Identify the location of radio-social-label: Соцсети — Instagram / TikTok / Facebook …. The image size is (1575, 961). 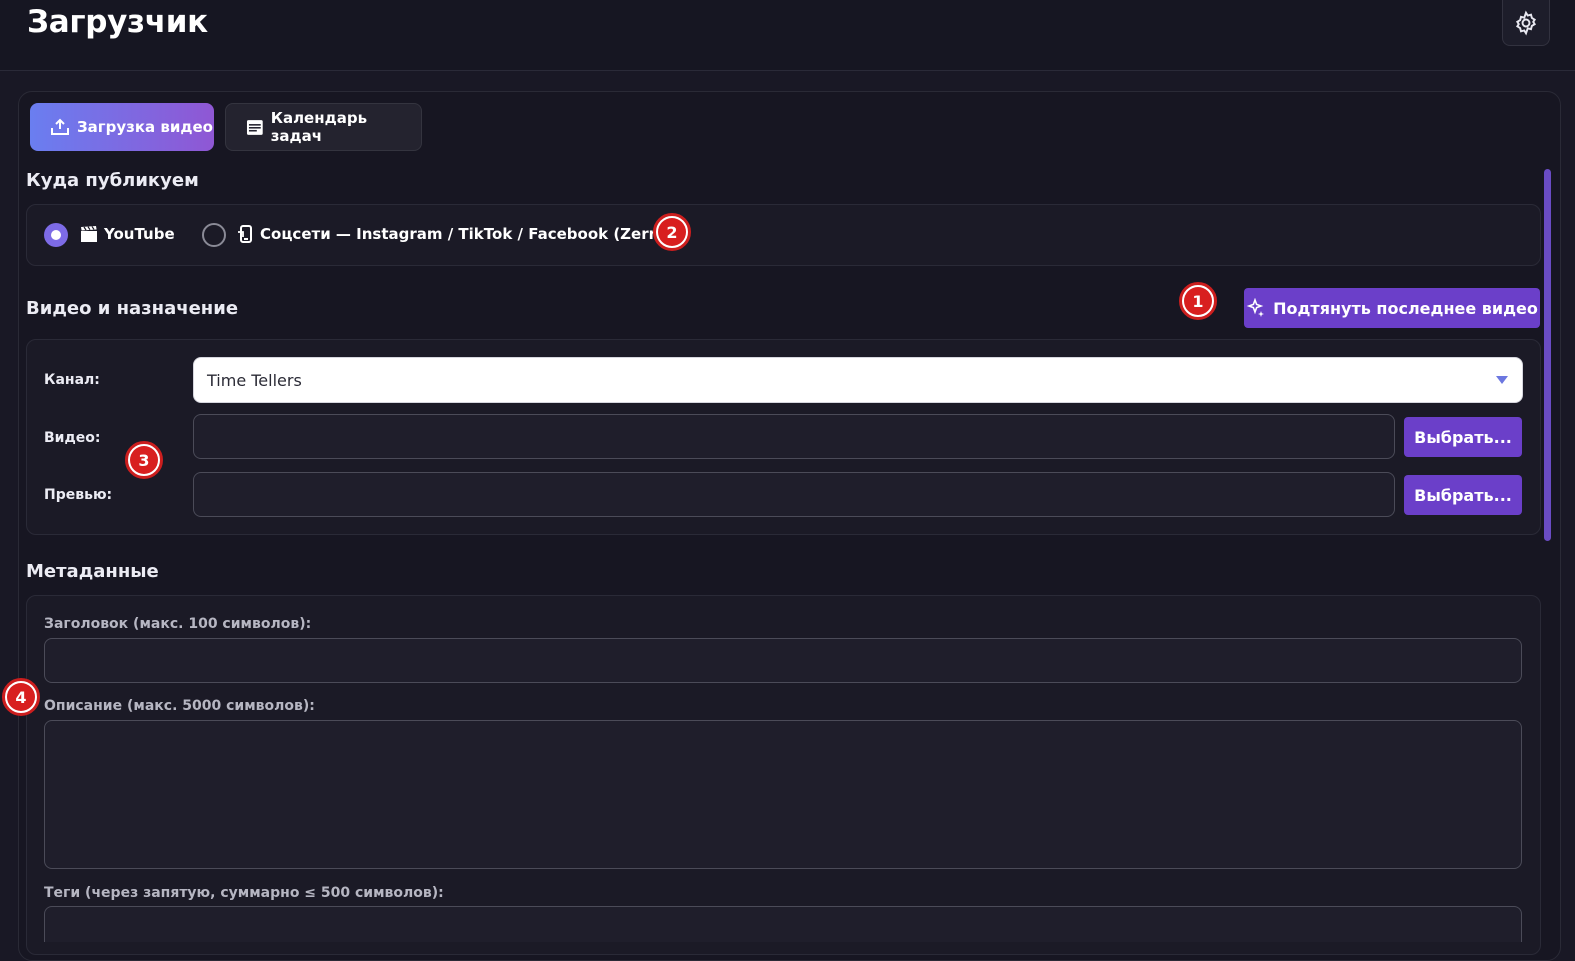
(460, 234).